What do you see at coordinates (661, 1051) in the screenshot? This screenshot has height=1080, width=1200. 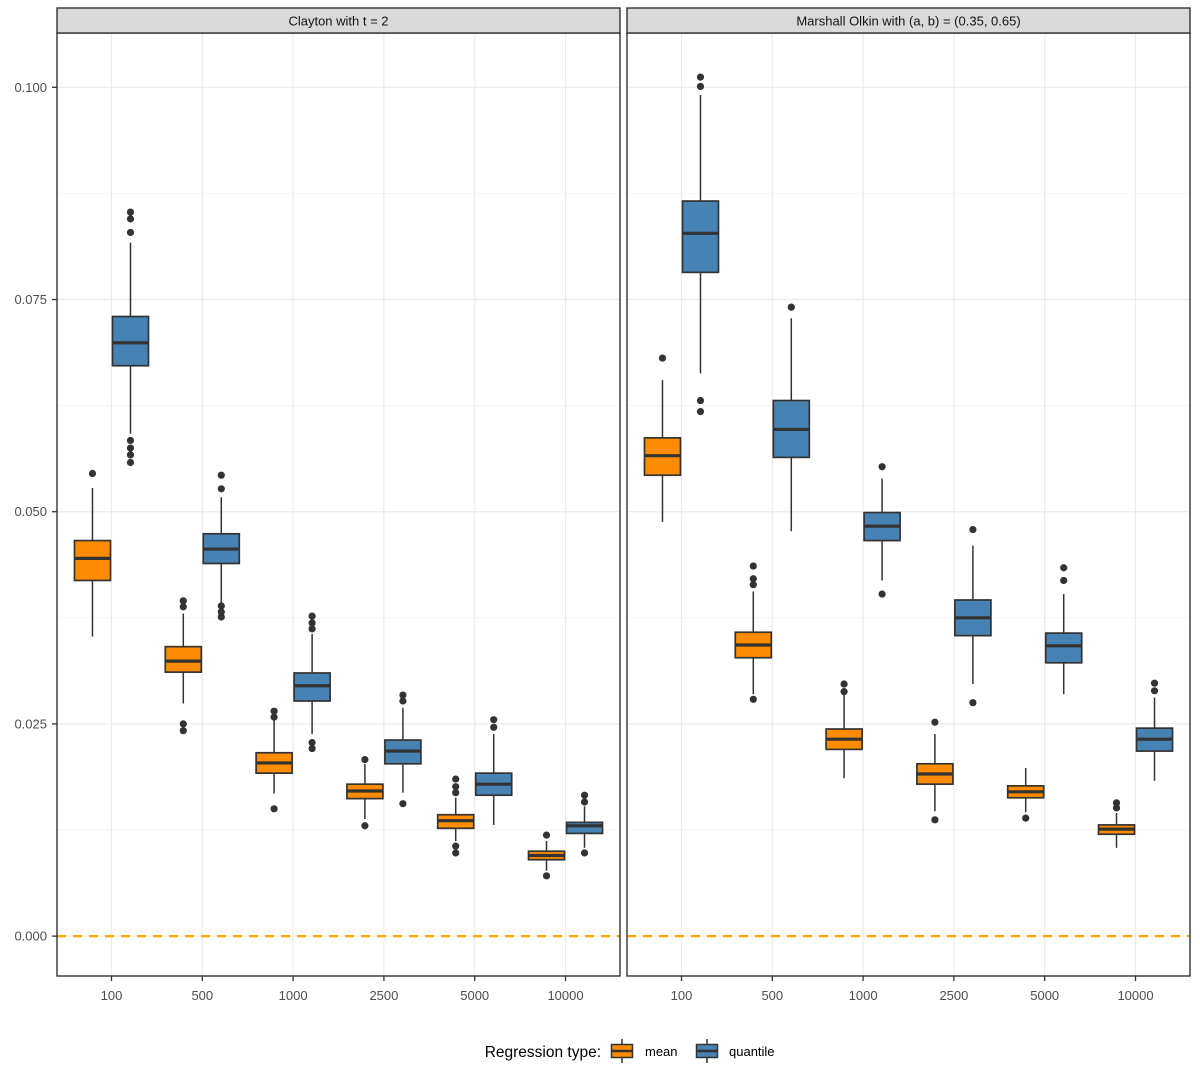 I see `legend-label-mean: mean` at bounding box center [661, 1051].